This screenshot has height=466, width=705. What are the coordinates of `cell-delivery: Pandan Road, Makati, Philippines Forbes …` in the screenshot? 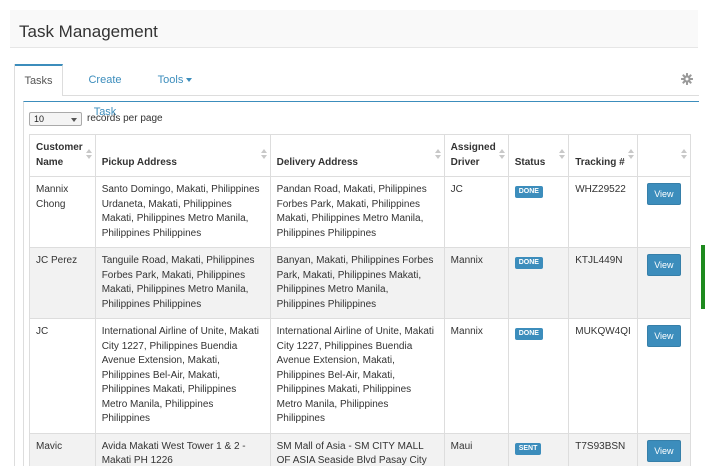 It's located at (357, 212).